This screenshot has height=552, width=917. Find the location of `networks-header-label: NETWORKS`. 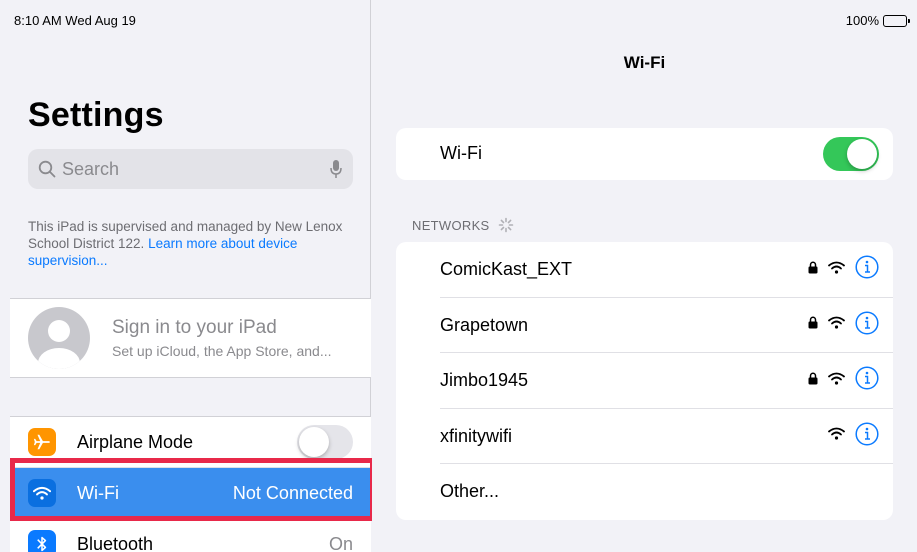

networks-header-label: NETWORKS is located at coordinates (451, 225).